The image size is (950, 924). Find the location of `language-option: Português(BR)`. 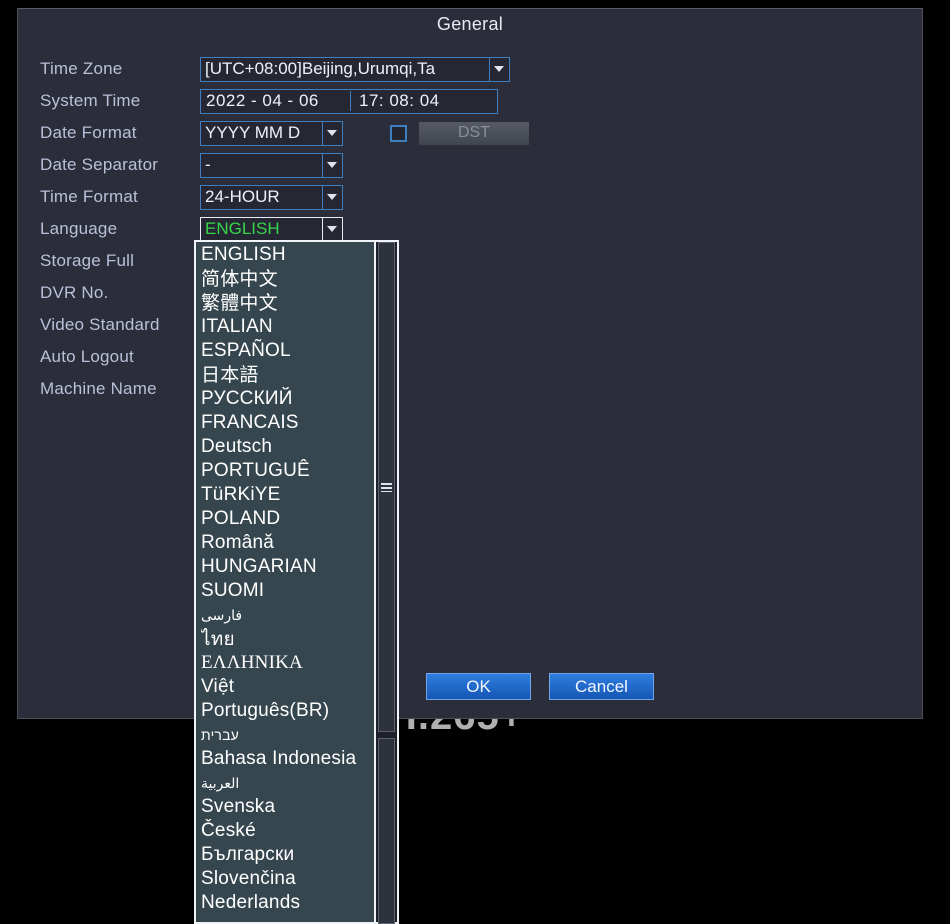

language-option: Português(BR) is located at coordinates (287, 711).